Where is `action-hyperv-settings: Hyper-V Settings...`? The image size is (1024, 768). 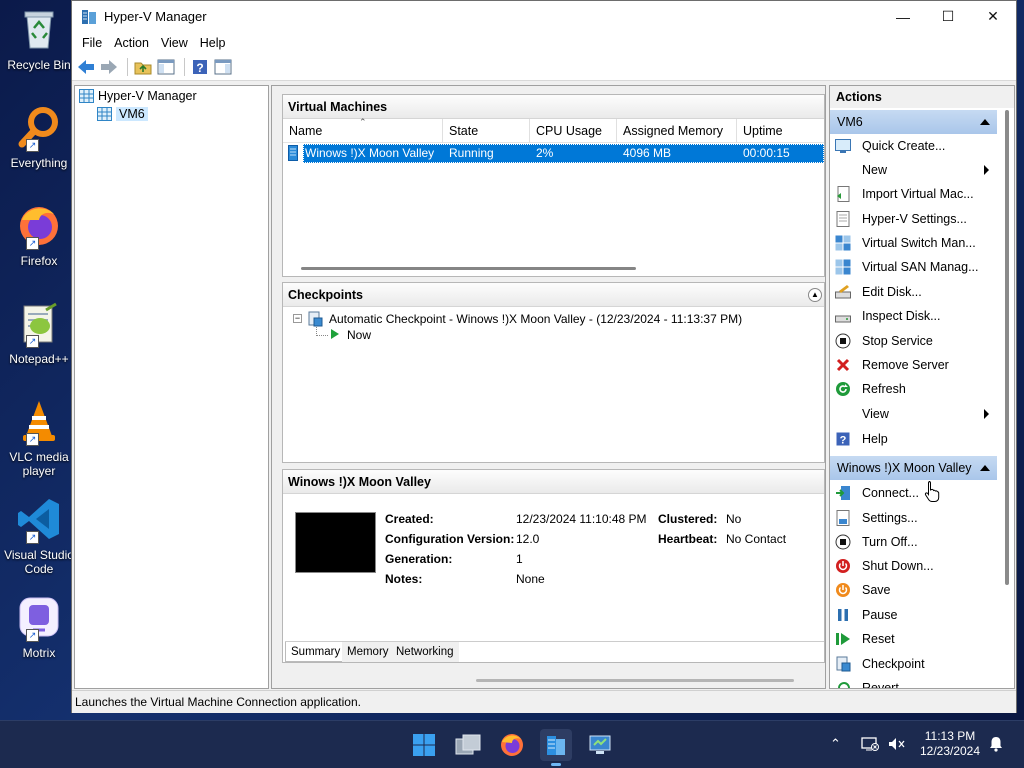
action-hyperv-settings: Hyper-V Settings... is located at coordinates (913, 219).